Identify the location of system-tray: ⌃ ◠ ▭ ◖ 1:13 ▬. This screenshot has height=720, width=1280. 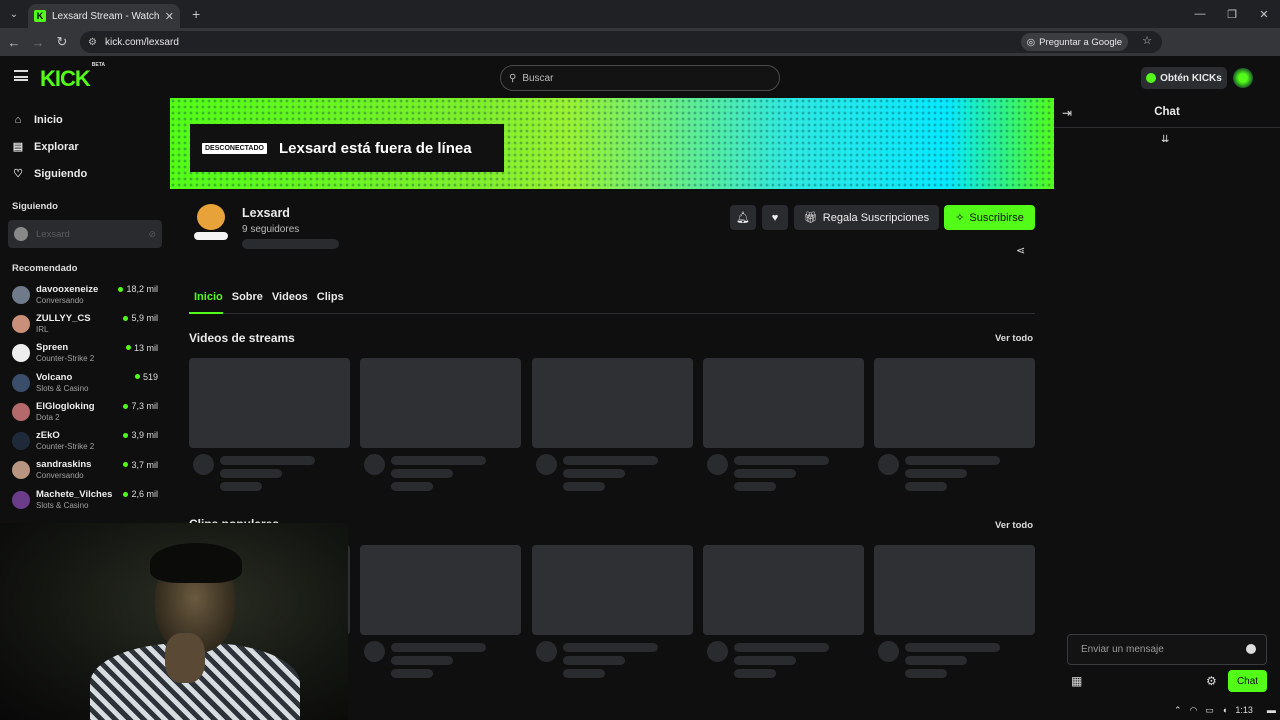
(1220, 710).